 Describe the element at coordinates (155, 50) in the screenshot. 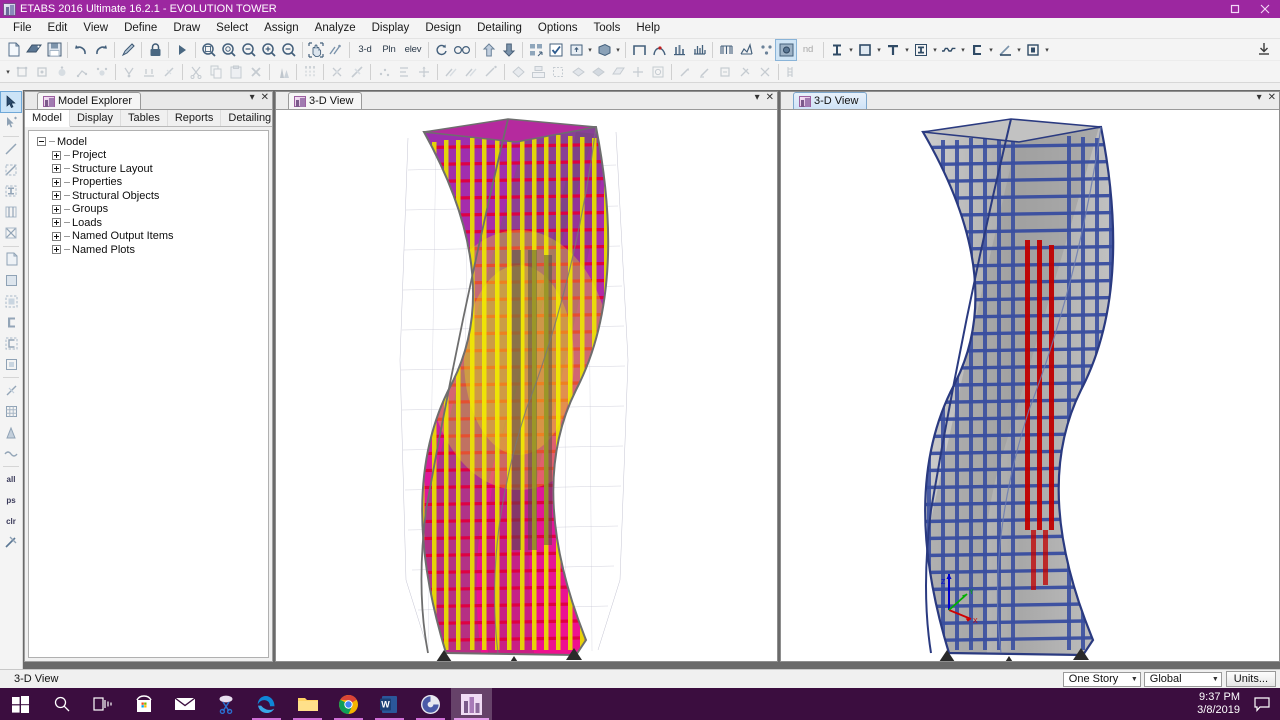

I see `lock-model-button` at that location.